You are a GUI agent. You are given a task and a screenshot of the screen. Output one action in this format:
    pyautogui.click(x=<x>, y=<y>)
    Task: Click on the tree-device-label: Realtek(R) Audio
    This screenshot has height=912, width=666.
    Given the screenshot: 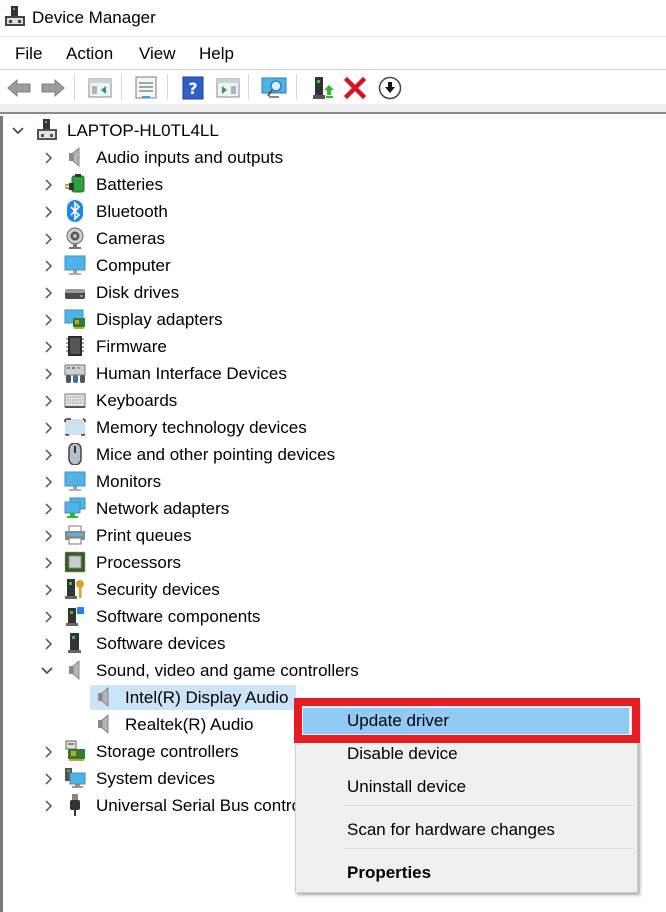 What is the action you would take?
    pyautogui.click(x=189, y=724)
    